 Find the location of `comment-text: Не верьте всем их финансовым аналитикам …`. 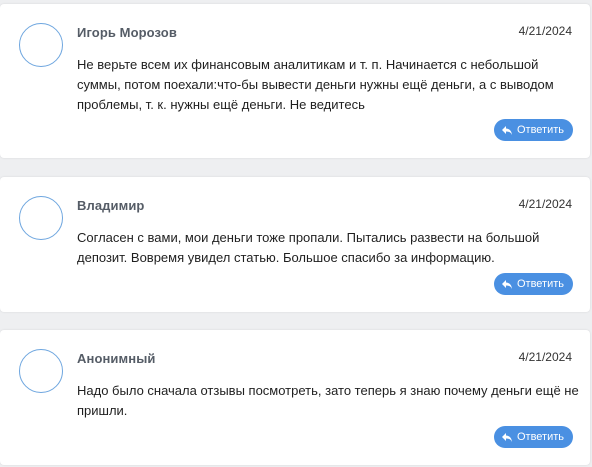

comment-text: Не верьте всем их финансовым аналитикам … is located at coordinates (315, 84).